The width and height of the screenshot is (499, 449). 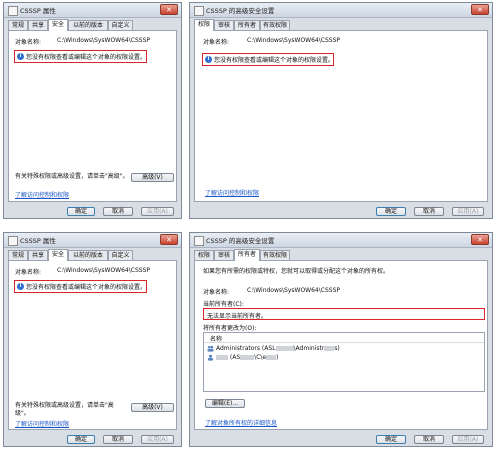 What do you see at coordinates (246, 348) in the screenshot?
I see `owner-item-name: Administrators (ASL` at bounding box center [246, 348].